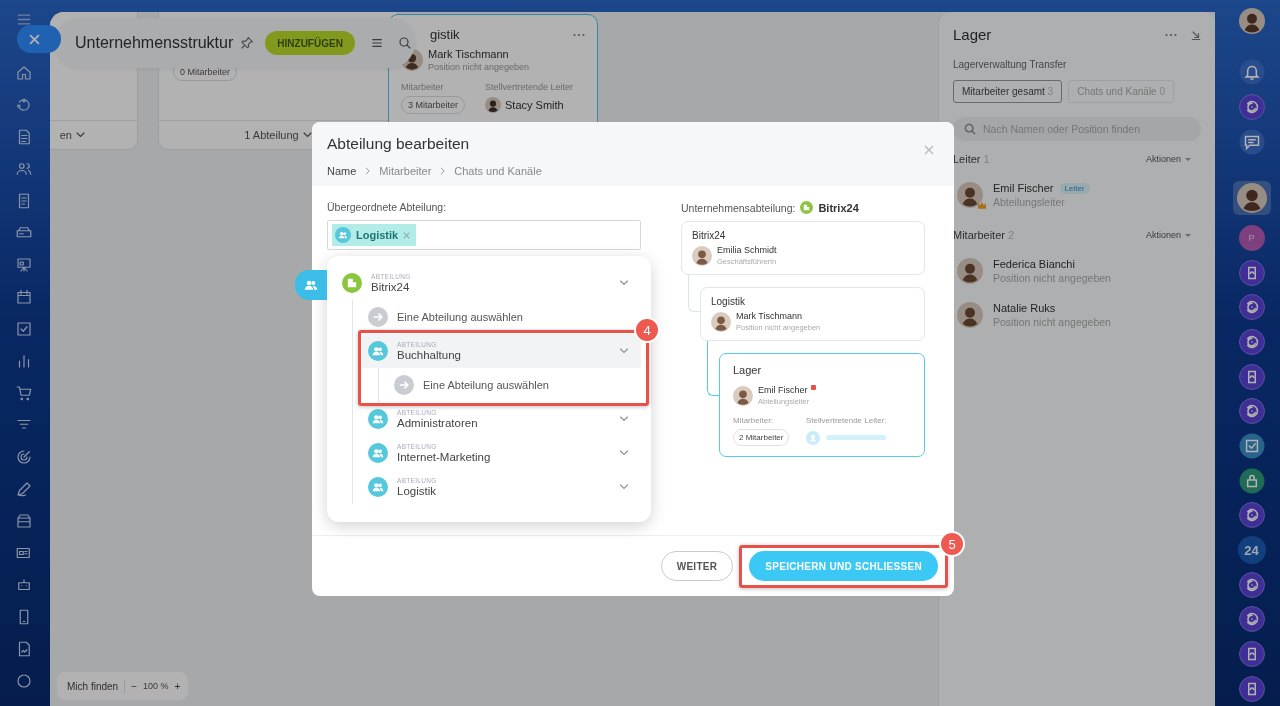  I want to click on pencil-icon, so click(24, 489).